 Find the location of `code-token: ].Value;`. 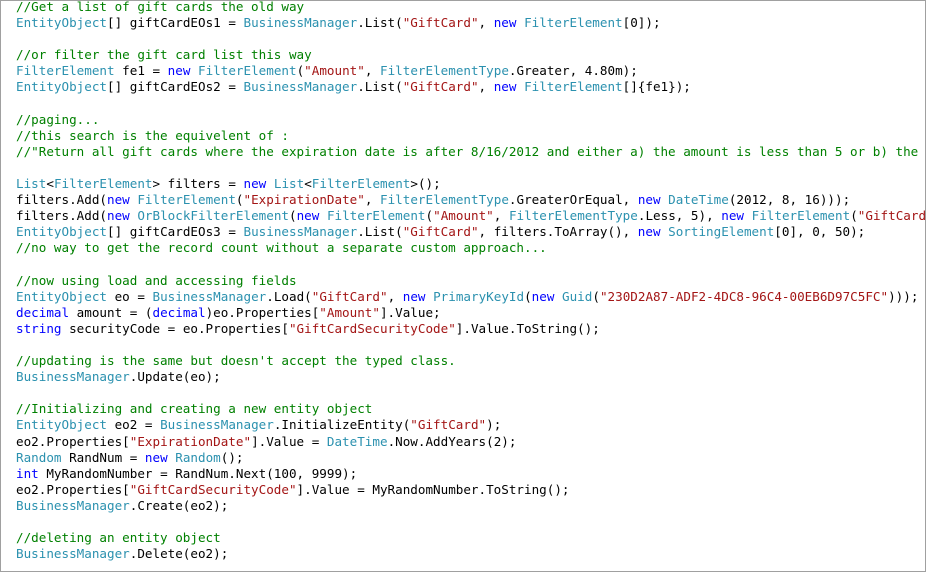

code-token: ].Value; is located at coordinates (410, 312).